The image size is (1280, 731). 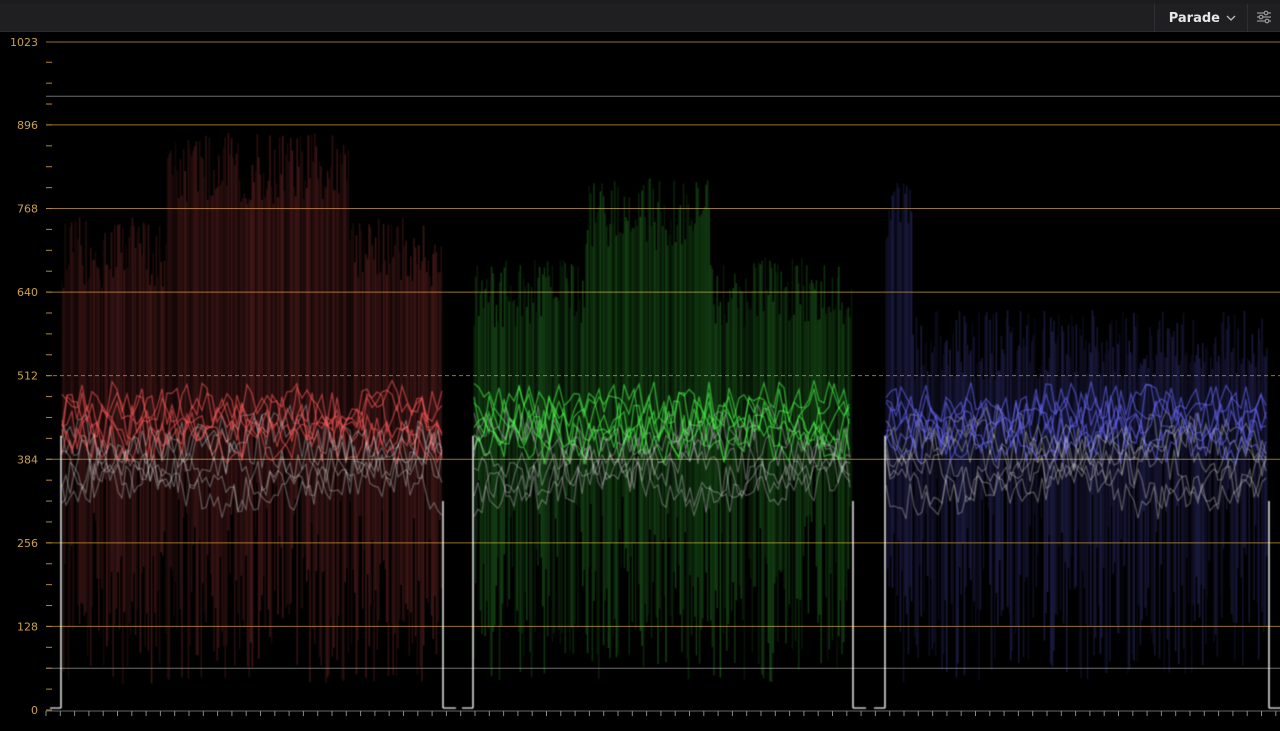 I want to click on sliders-icon, so click(x=1264, y=18).